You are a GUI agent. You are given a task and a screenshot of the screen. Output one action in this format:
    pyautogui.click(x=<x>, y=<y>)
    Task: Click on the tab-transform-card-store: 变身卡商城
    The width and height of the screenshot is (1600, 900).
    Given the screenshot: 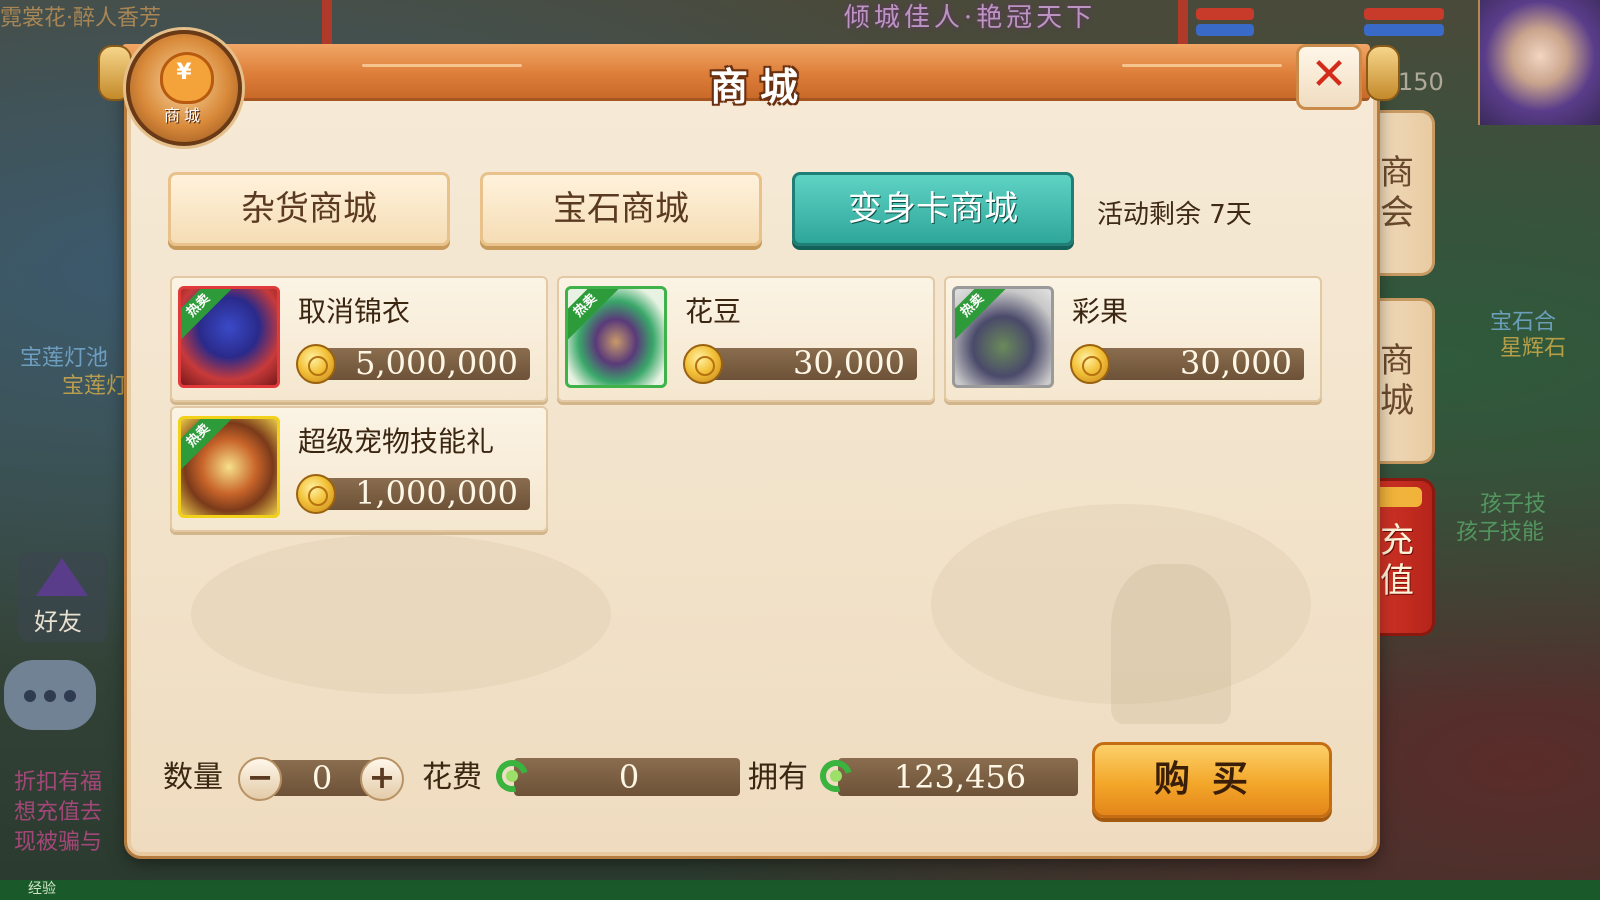 What is the action you would take?
    pyautogui.click(x=933, y=209)
    